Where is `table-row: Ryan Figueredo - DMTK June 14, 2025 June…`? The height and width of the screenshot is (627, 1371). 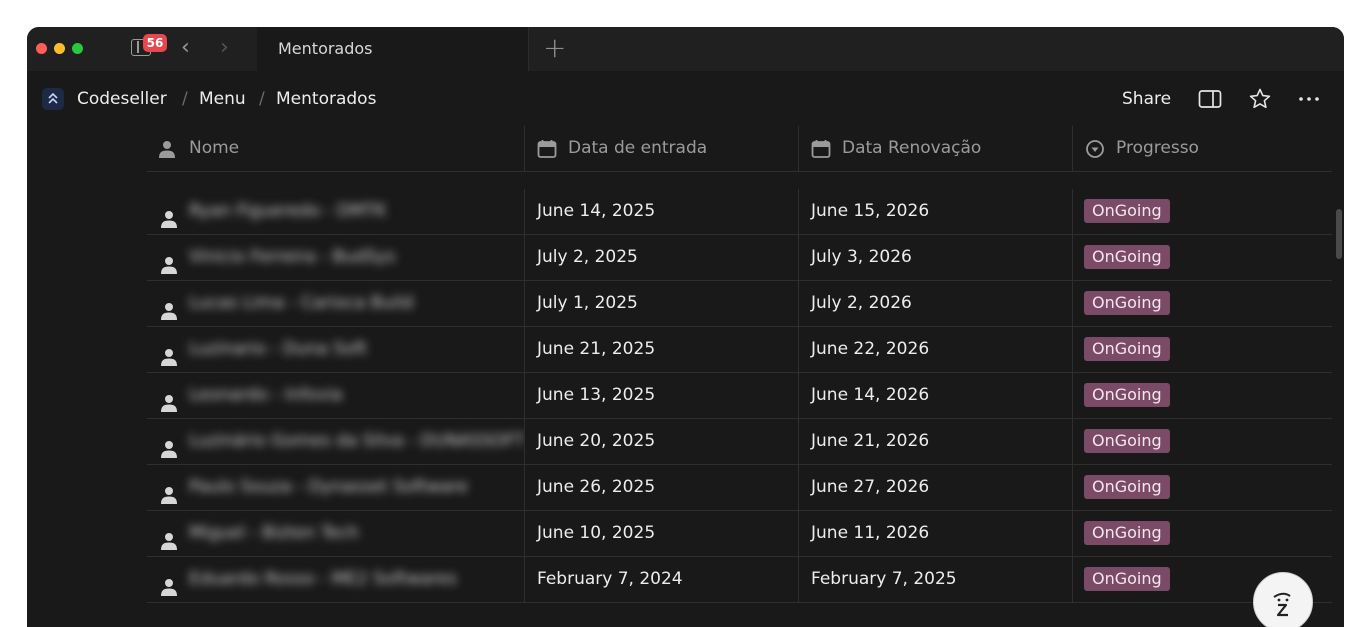
table-row: Ryan Figueredo - DMTK June 14, 2025 June… is located at coordinates (739, 212).